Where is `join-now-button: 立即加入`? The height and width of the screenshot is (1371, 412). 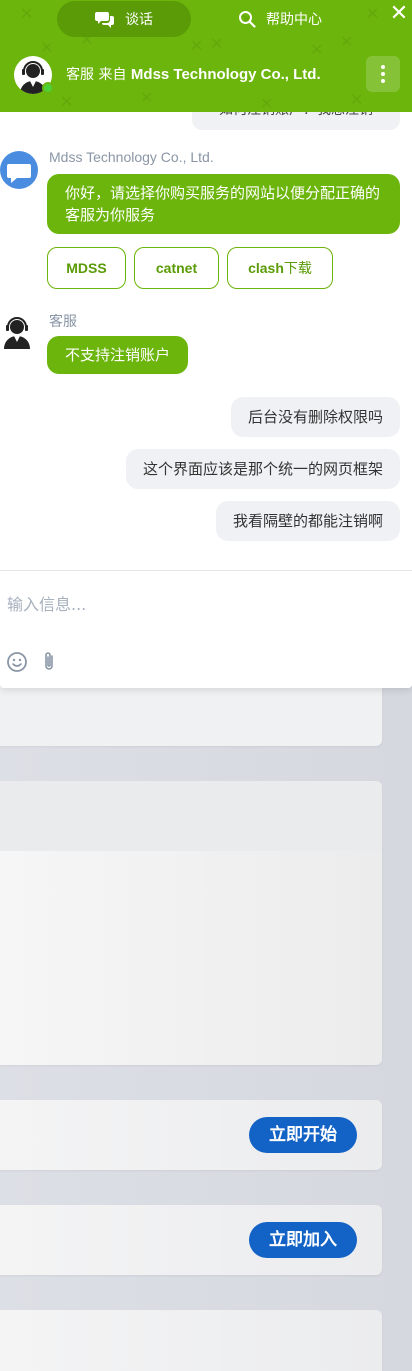 join-now-button: 立即加入 is located at coordinates (303, 1240).